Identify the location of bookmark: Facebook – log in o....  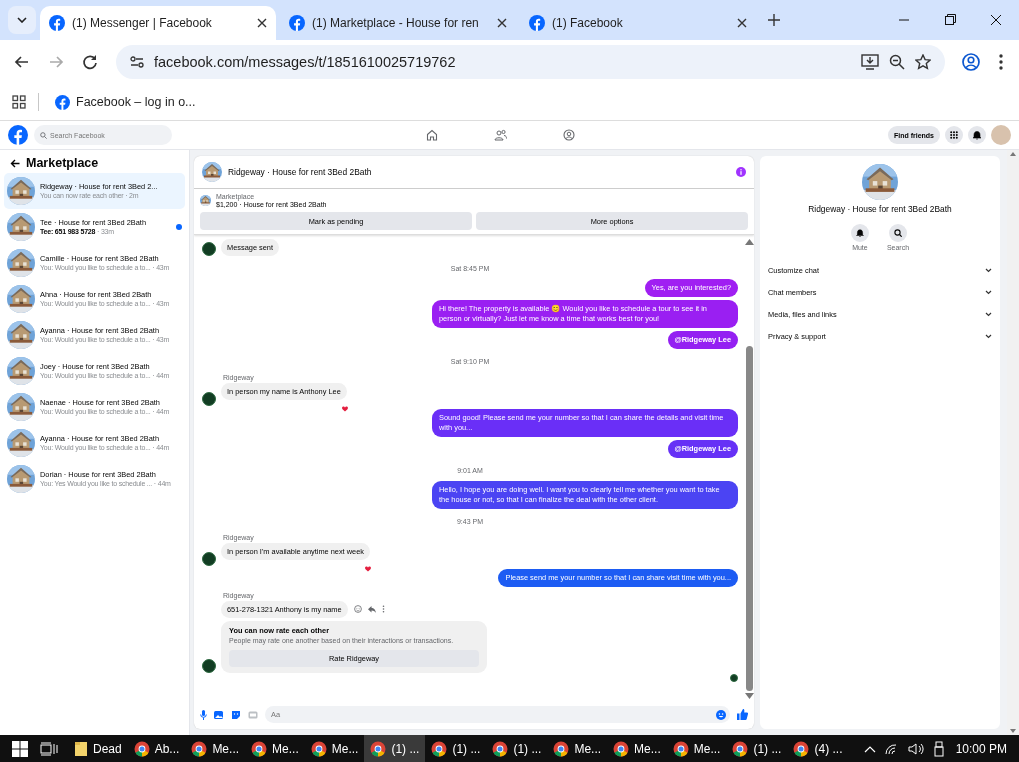
(125, 102).